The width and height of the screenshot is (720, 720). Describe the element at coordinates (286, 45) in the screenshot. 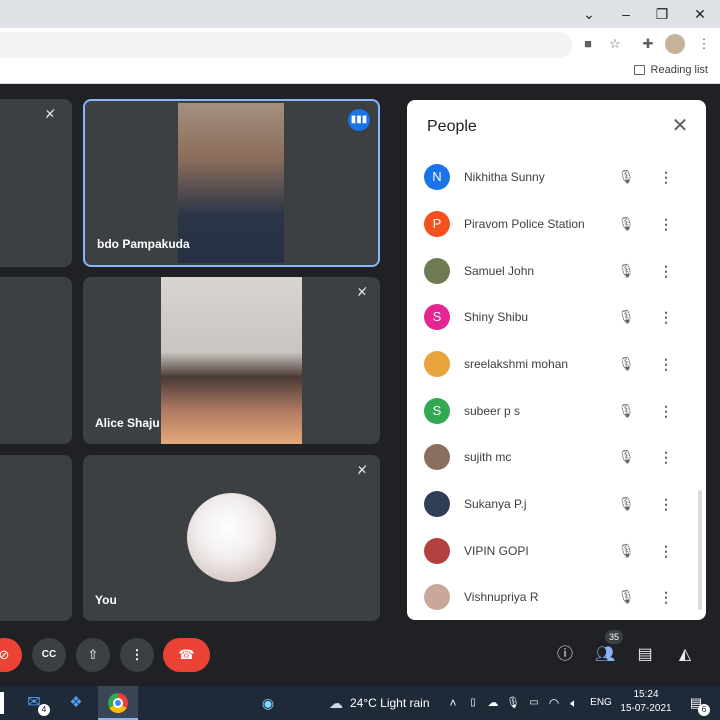

I see `omnibox` at that location.